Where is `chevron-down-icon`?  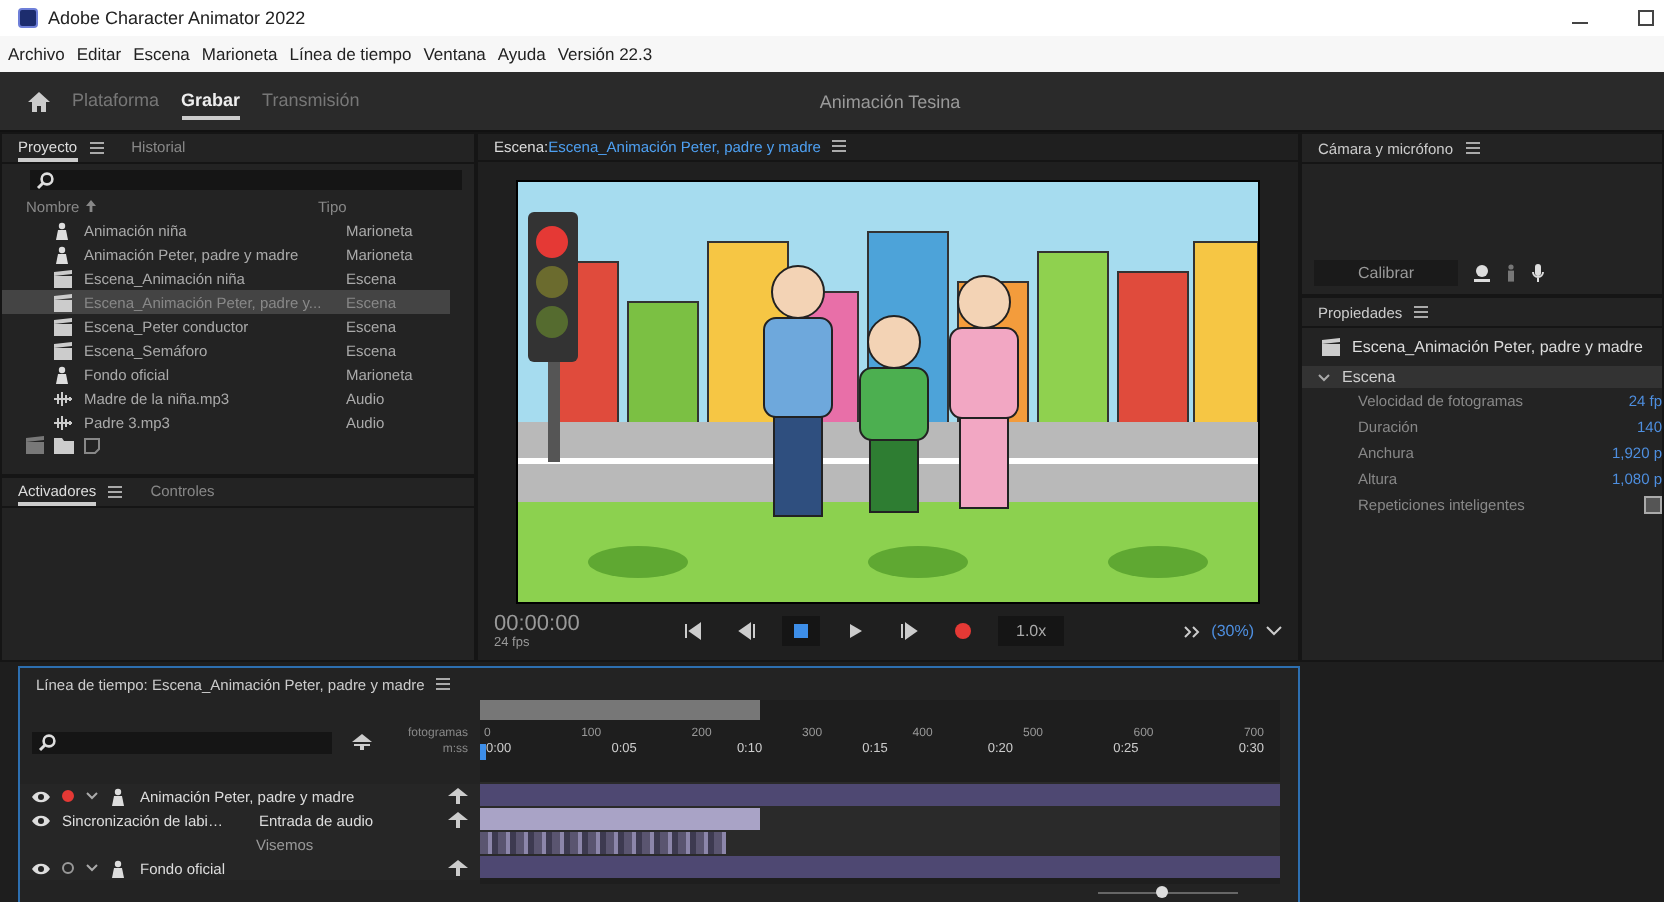
chevron-down-icon is located at coordinates (1274, 631).